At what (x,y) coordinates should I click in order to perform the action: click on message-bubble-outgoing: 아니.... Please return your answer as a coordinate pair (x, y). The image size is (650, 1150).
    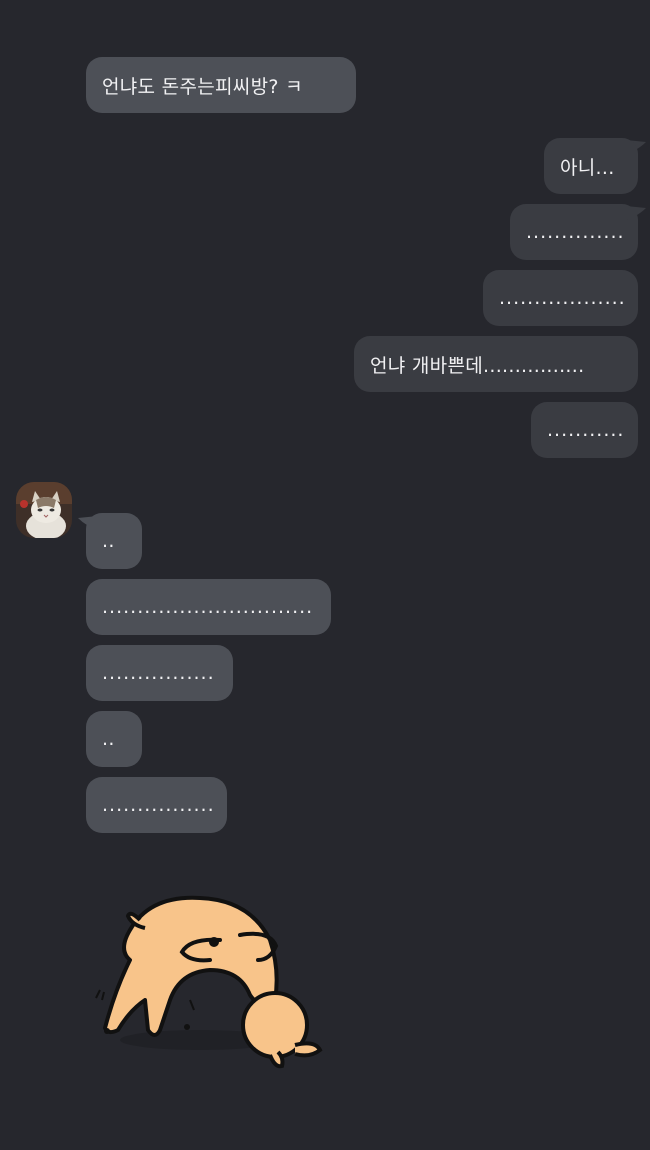
    Looking at the image, I should click on (591, 166).